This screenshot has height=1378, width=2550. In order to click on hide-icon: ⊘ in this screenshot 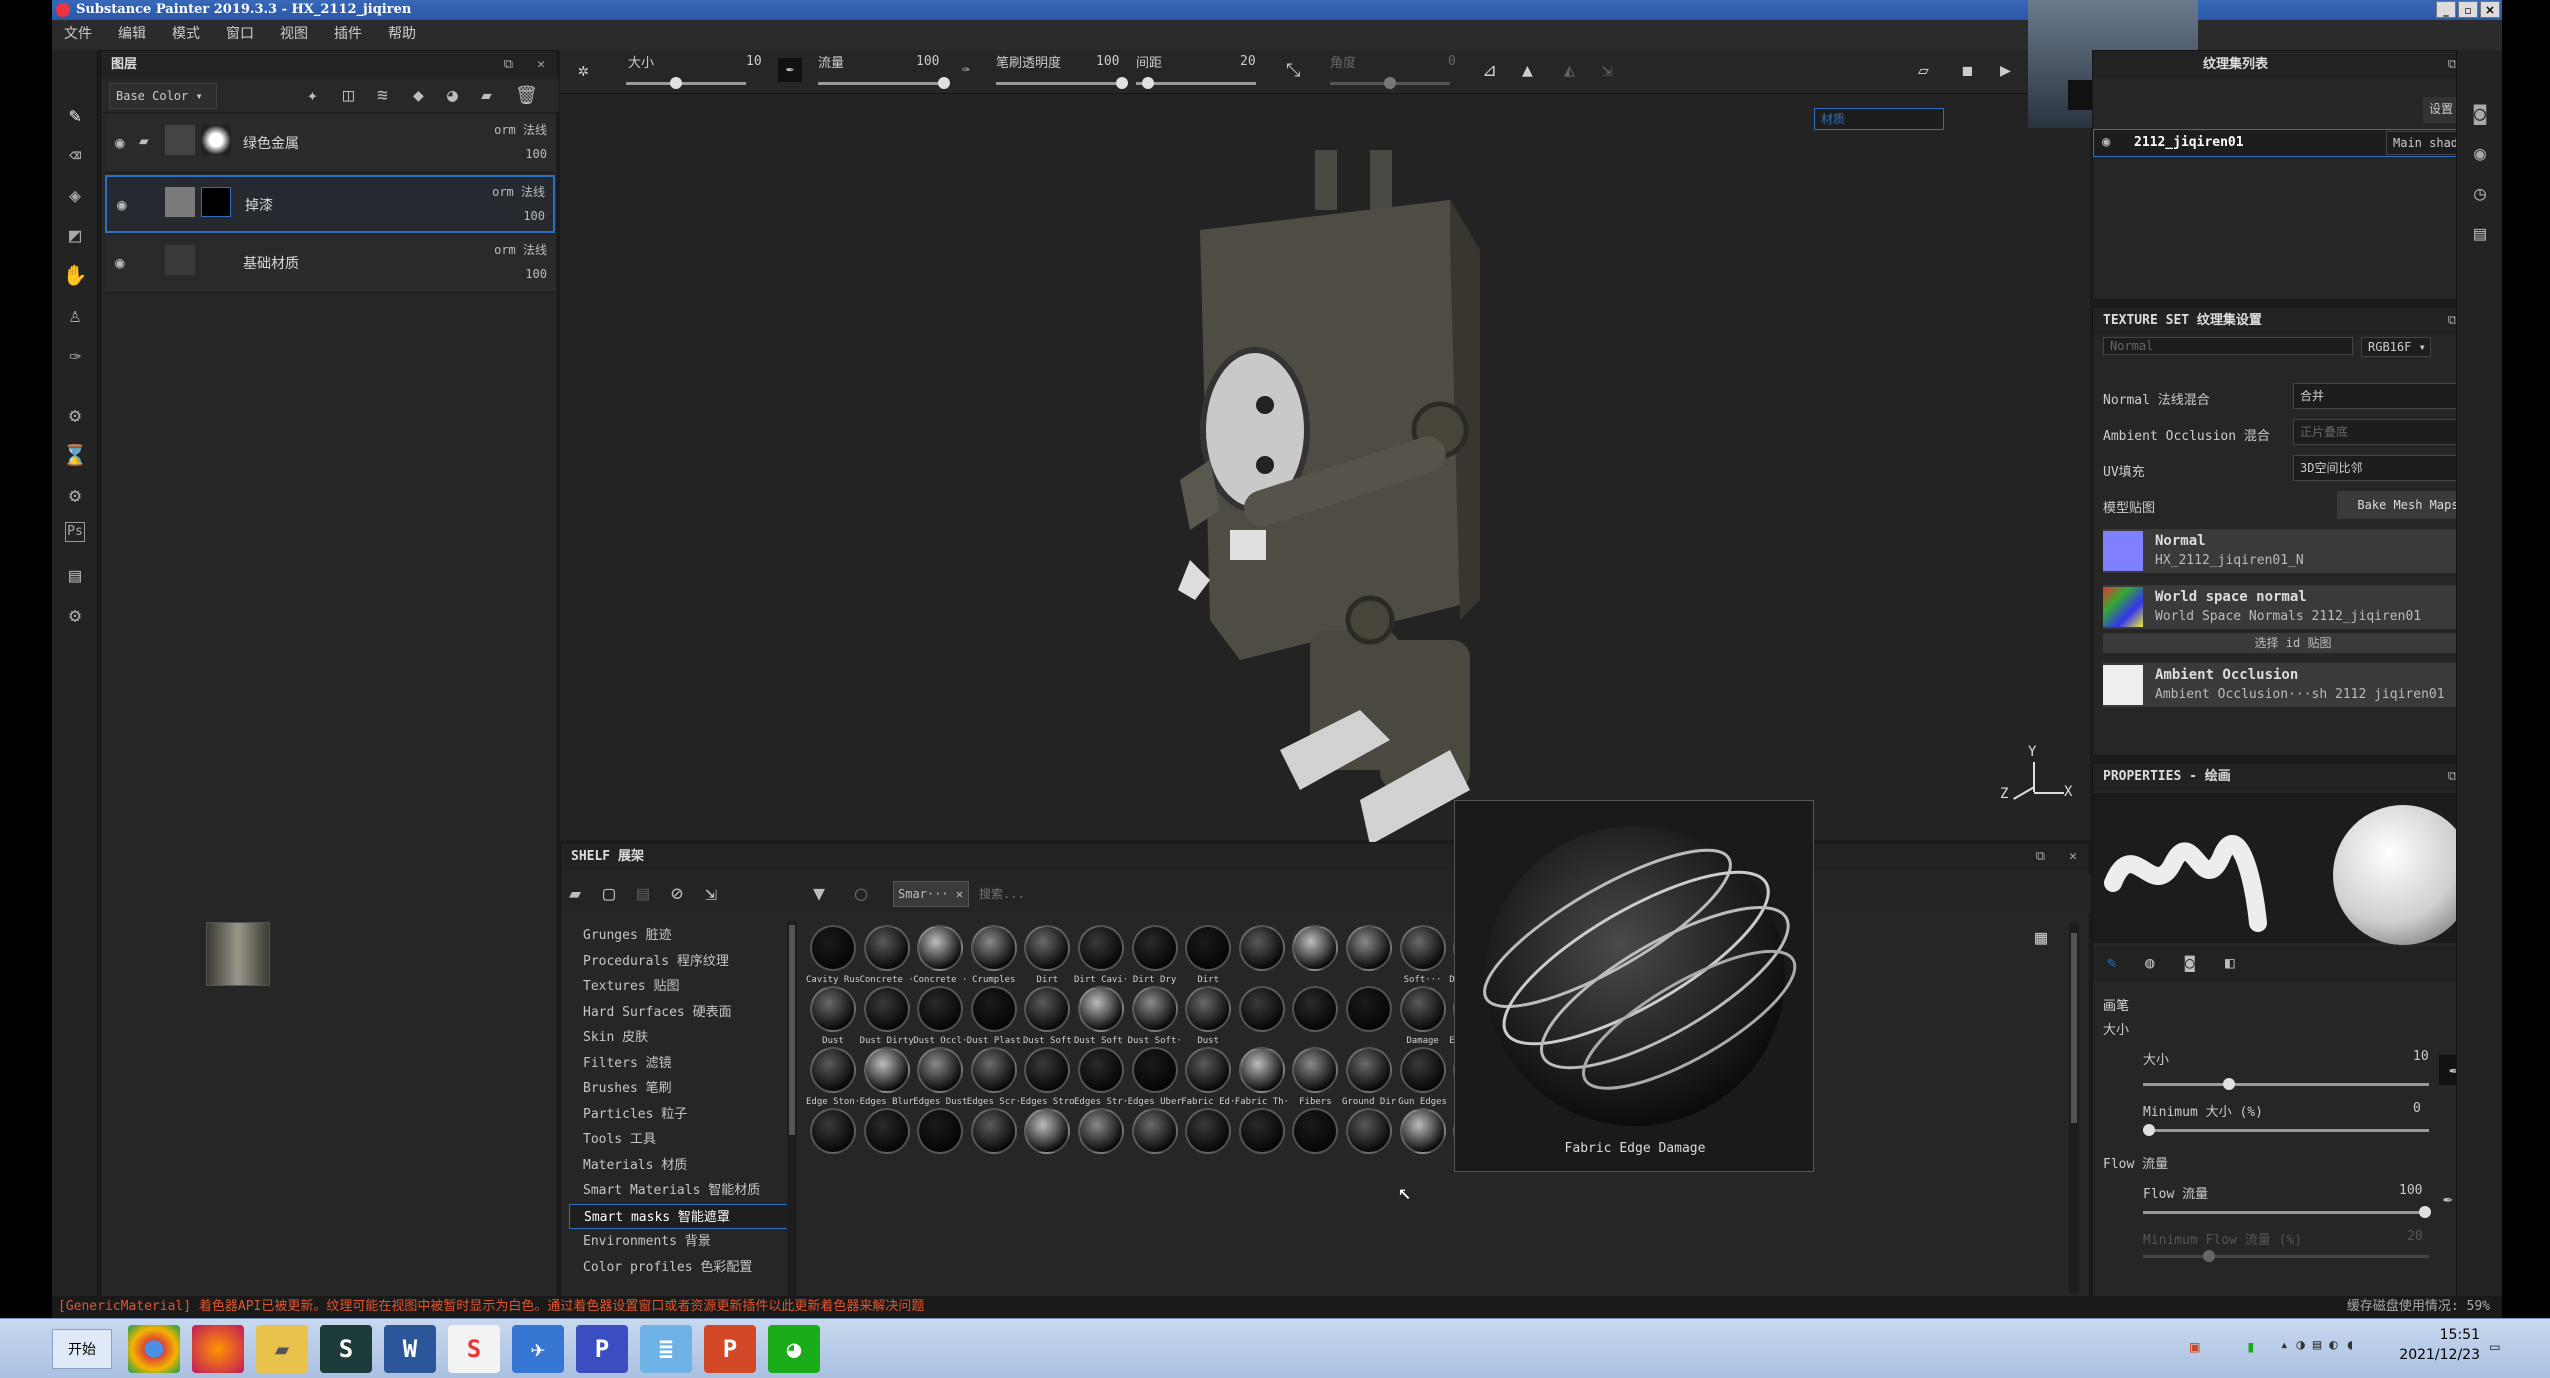, I will do `click(677, 893)`.